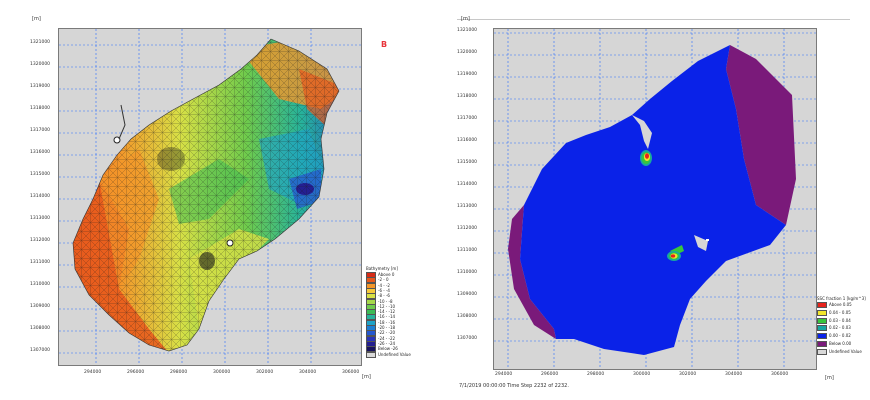 The height and width of the screenshot is (400, 870). Describe the element at coordinates (841, 298) in the screenshot. I see `legend-title: SSC fraction 1 [kg/m^3]` at that location.